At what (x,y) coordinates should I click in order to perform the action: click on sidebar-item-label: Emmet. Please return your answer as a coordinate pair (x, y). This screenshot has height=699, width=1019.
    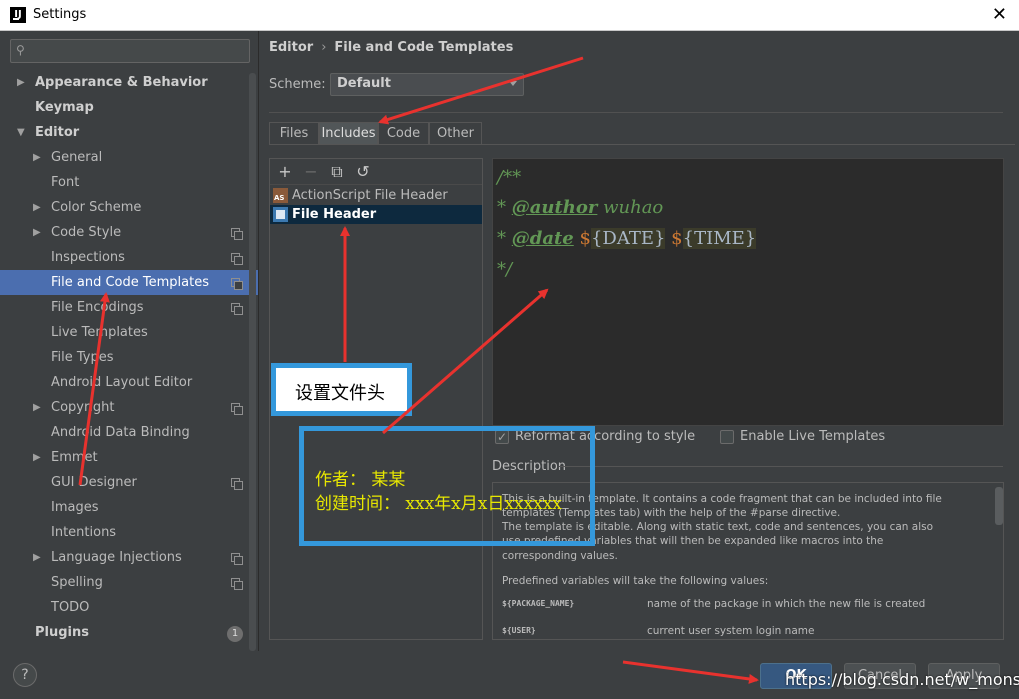
    Looking at the image, I should click on (74, 457).